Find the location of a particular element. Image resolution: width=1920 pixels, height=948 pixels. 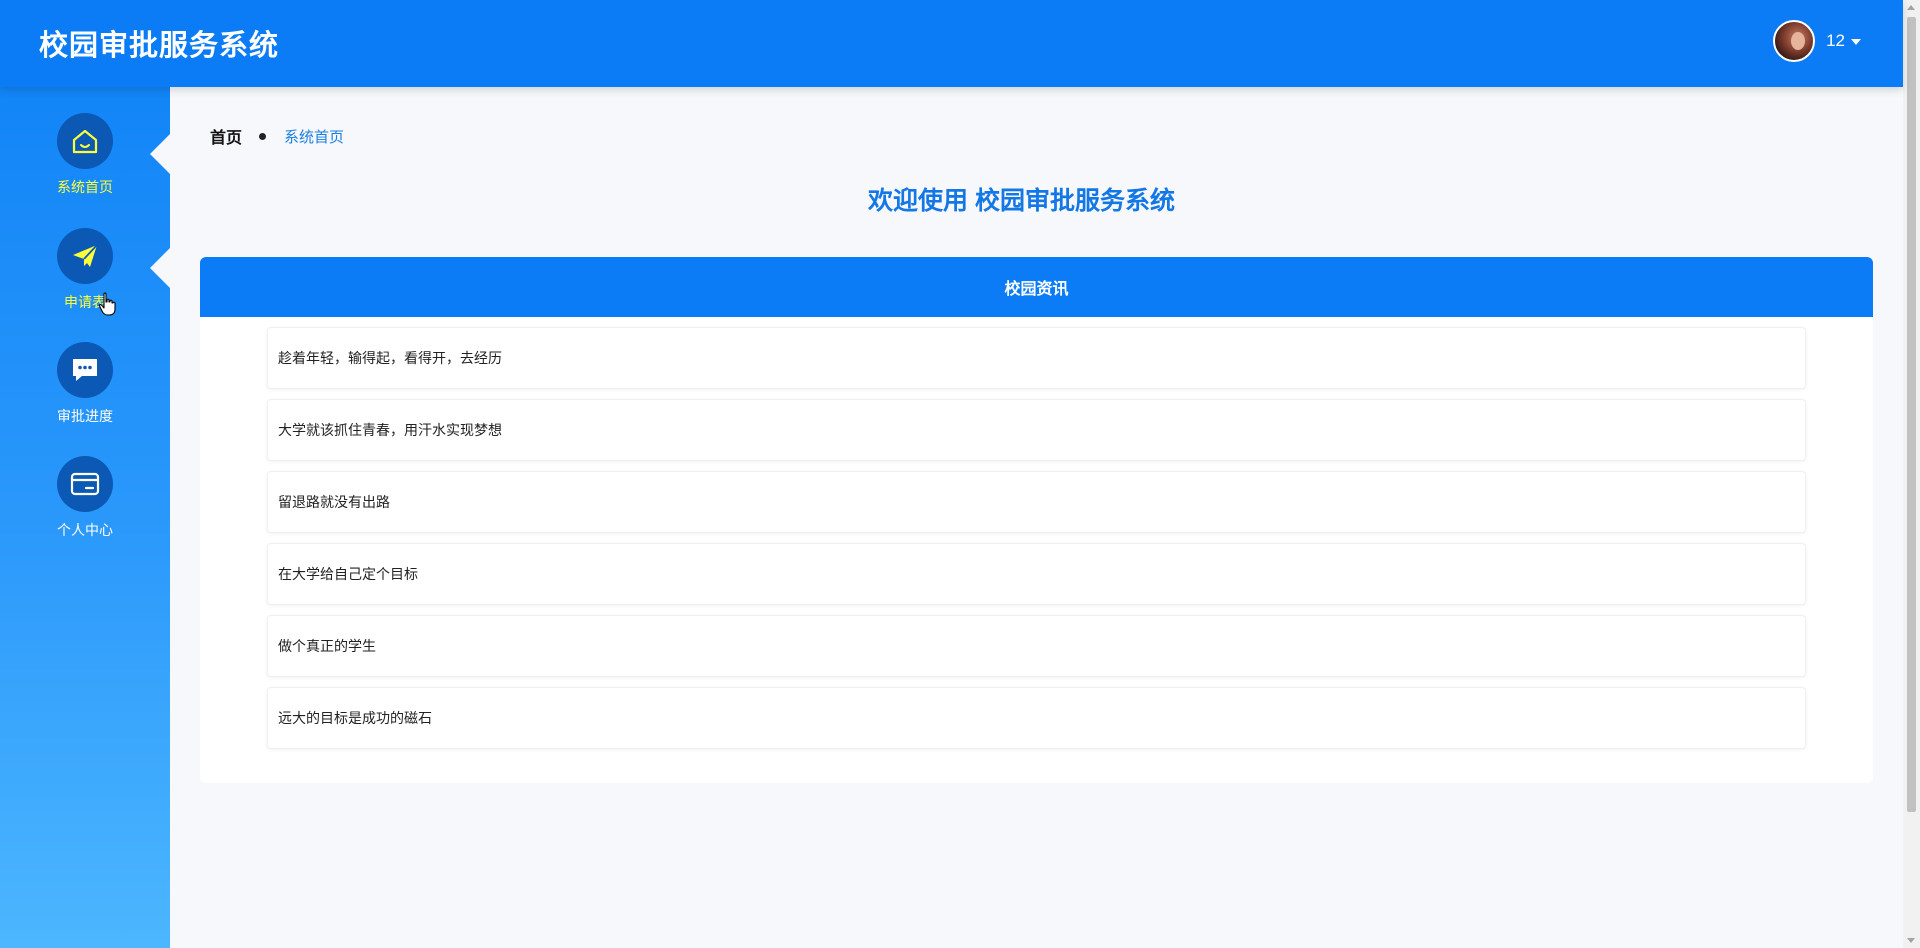

page-scrollbar is located at coordinates (1911, 474).